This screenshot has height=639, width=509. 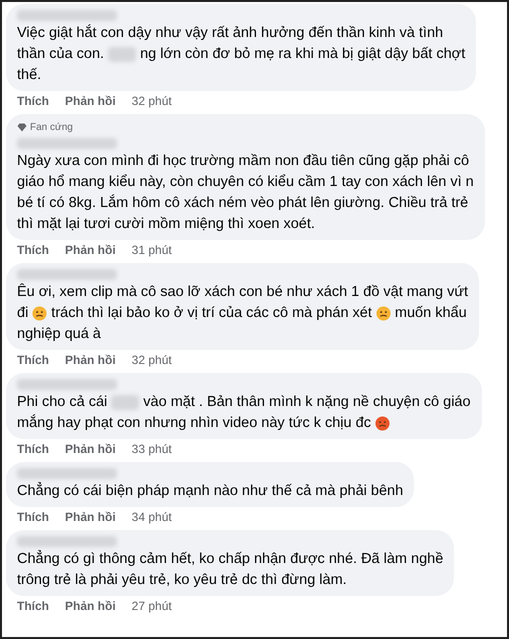 What do you see at coordinates (211, 313) in the screenshot?
I see `comment-text: trách thì lại bảo ko ở vị trí của các cô mà phán xét` at bounding box center [211, 313].